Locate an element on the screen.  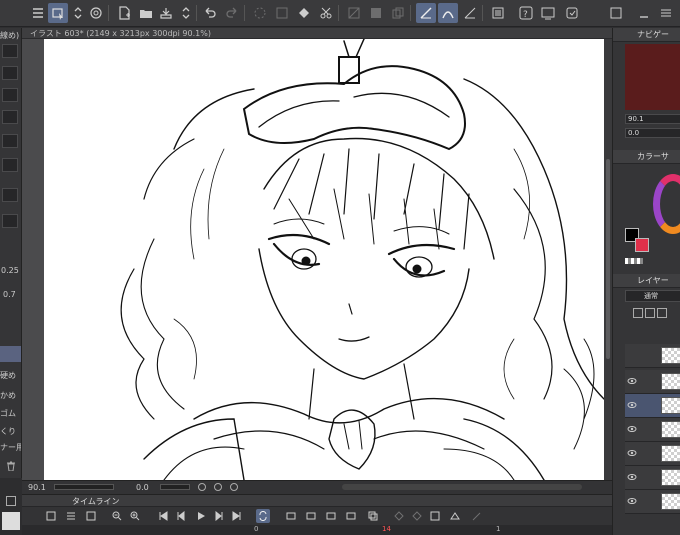
timeline-new-icon is located at coordinates (51, 516).